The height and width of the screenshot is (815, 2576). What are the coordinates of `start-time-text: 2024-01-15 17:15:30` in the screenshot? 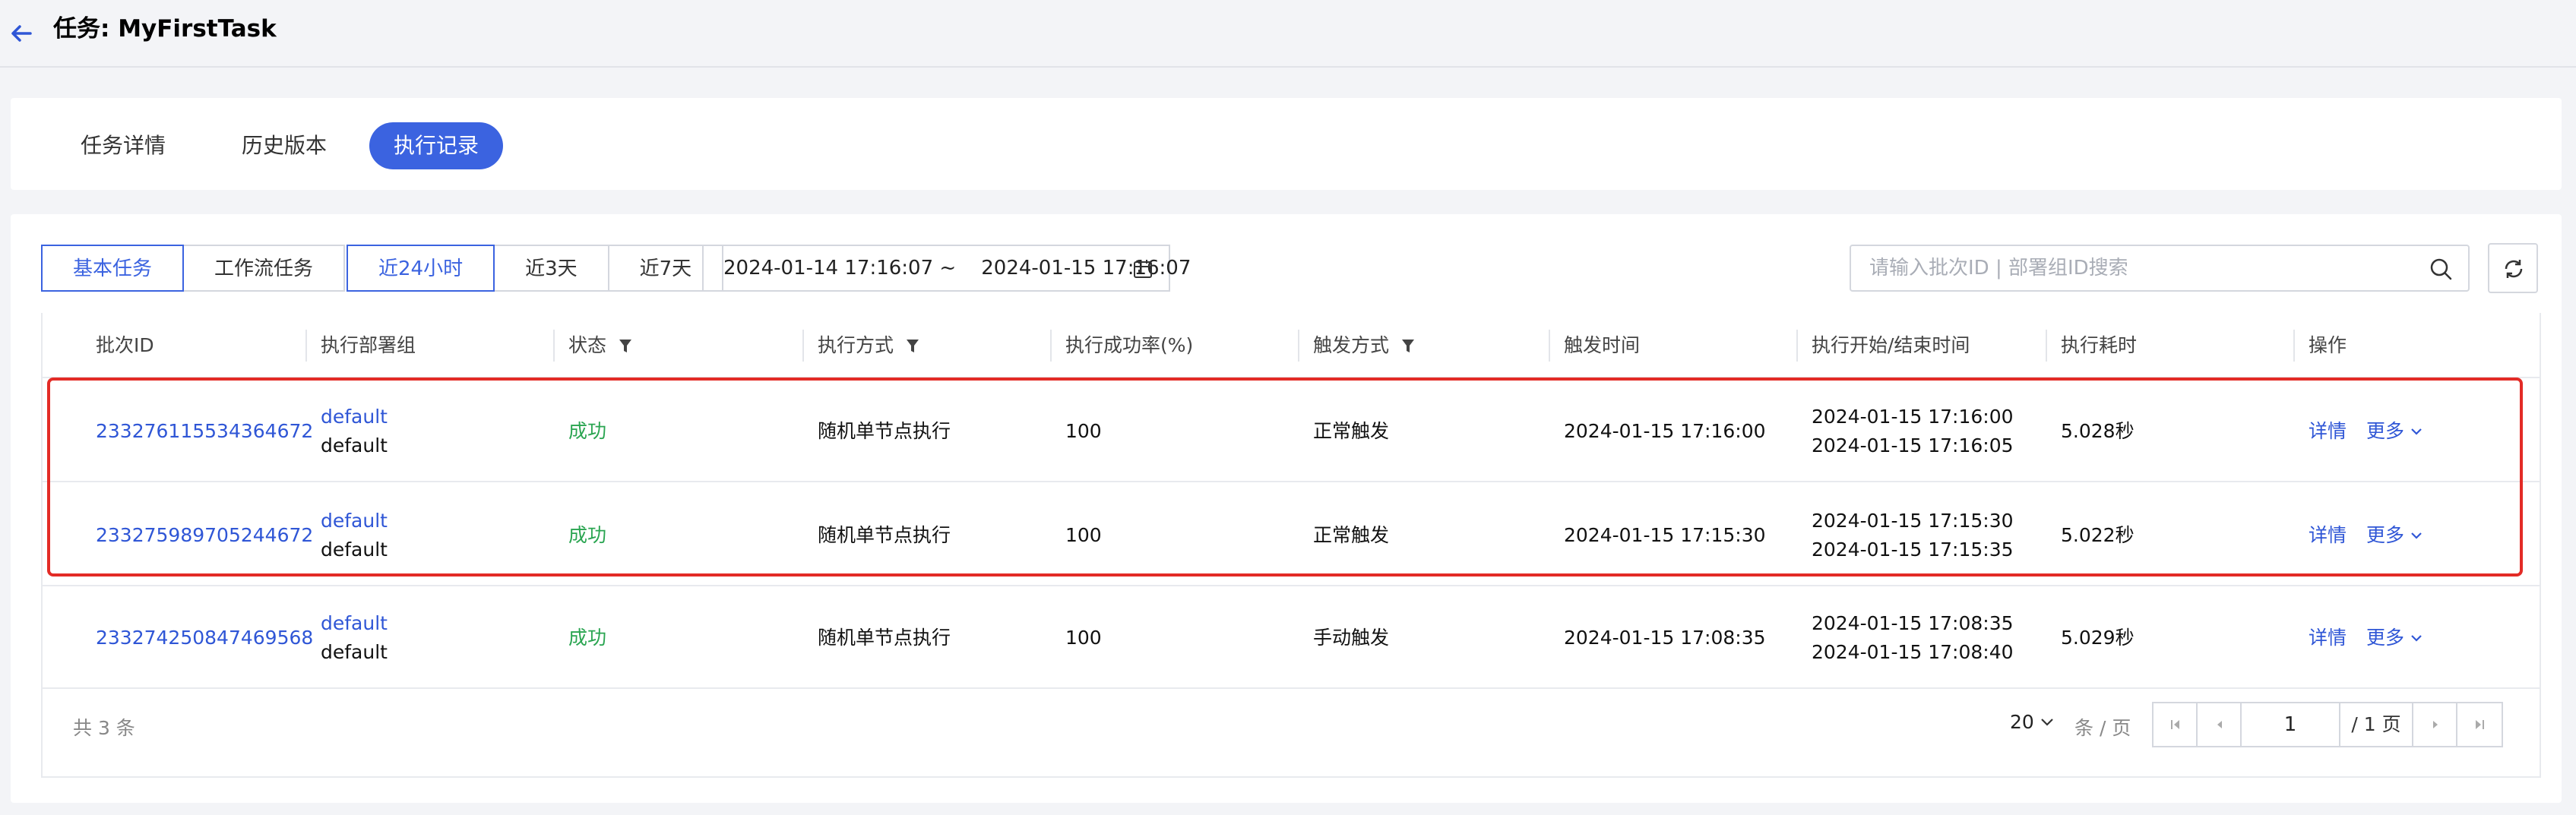 It's located at (1913, 520).